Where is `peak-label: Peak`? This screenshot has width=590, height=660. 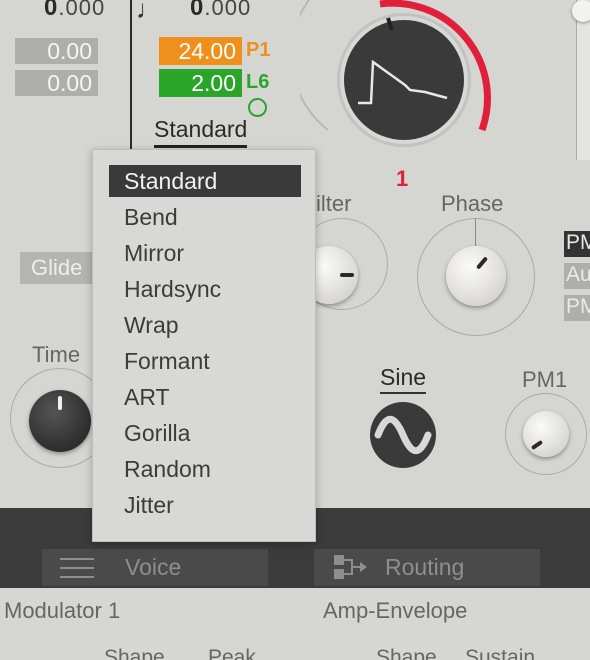
peak-label: Peak is located at coordinates (232, 653).